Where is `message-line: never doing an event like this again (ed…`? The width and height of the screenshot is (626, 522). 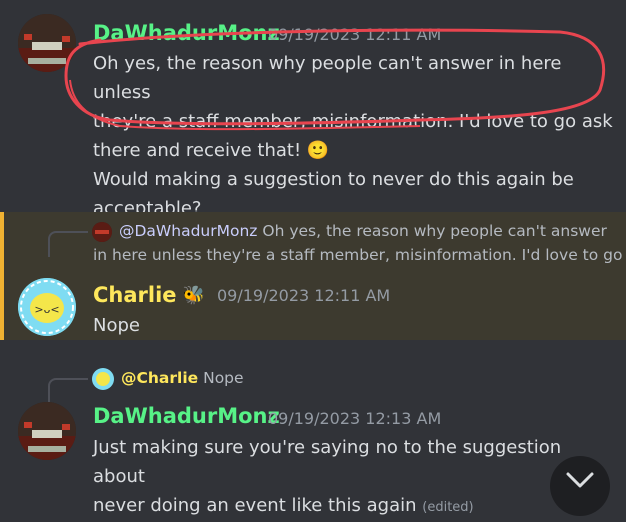 message-line: never doing an event like this again (ed… is located at coordinates (353, 506).